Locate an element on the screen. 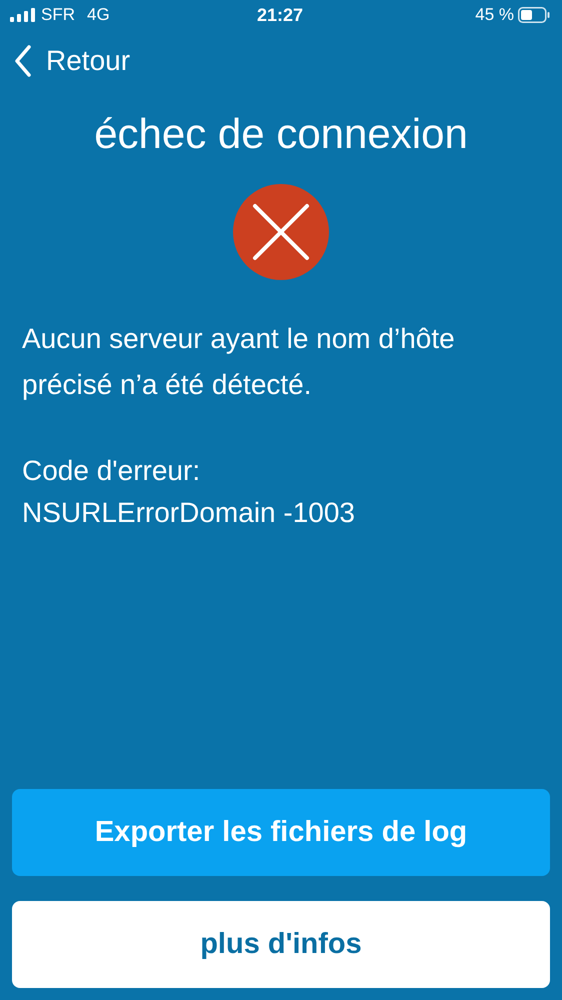 The image size is (562, 1000). export-logs-button: Exporter les fichiers de log is located at coordinates (281, 832).